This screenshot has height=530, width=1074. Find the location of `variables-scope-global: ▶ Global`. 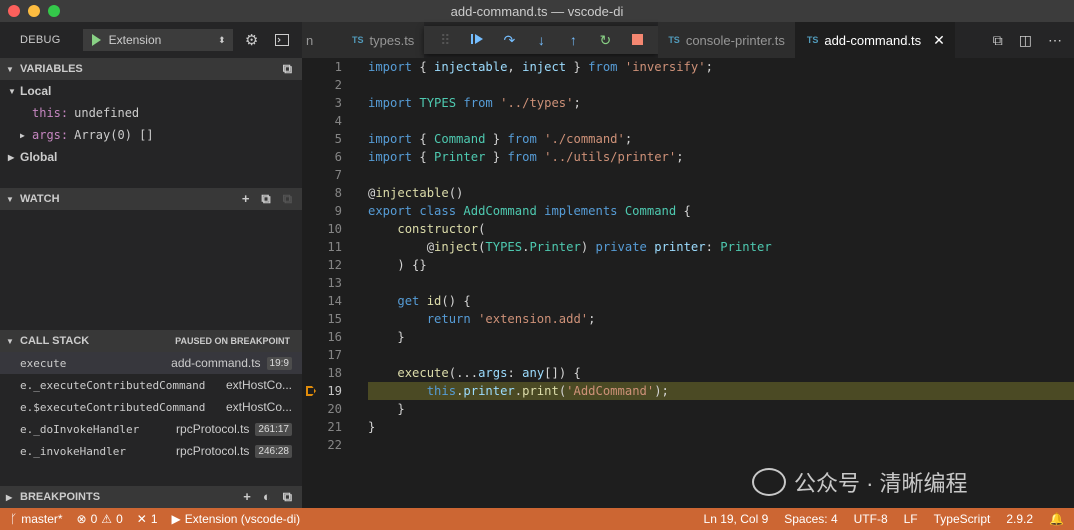

variables-scope-global: ▶ Global is located at coordinates (151, 157).